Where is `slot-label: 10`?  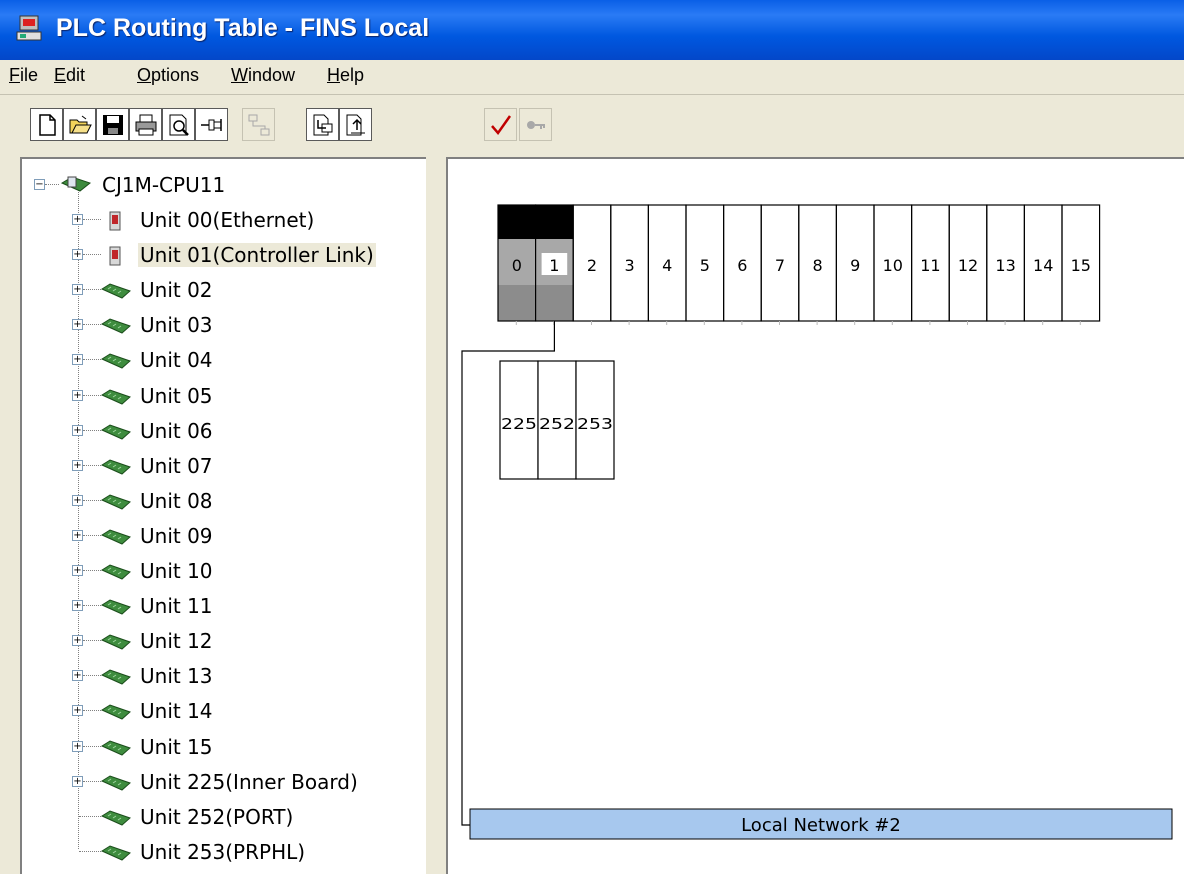
slot-label: 10 is located at coordinates (893, 265).